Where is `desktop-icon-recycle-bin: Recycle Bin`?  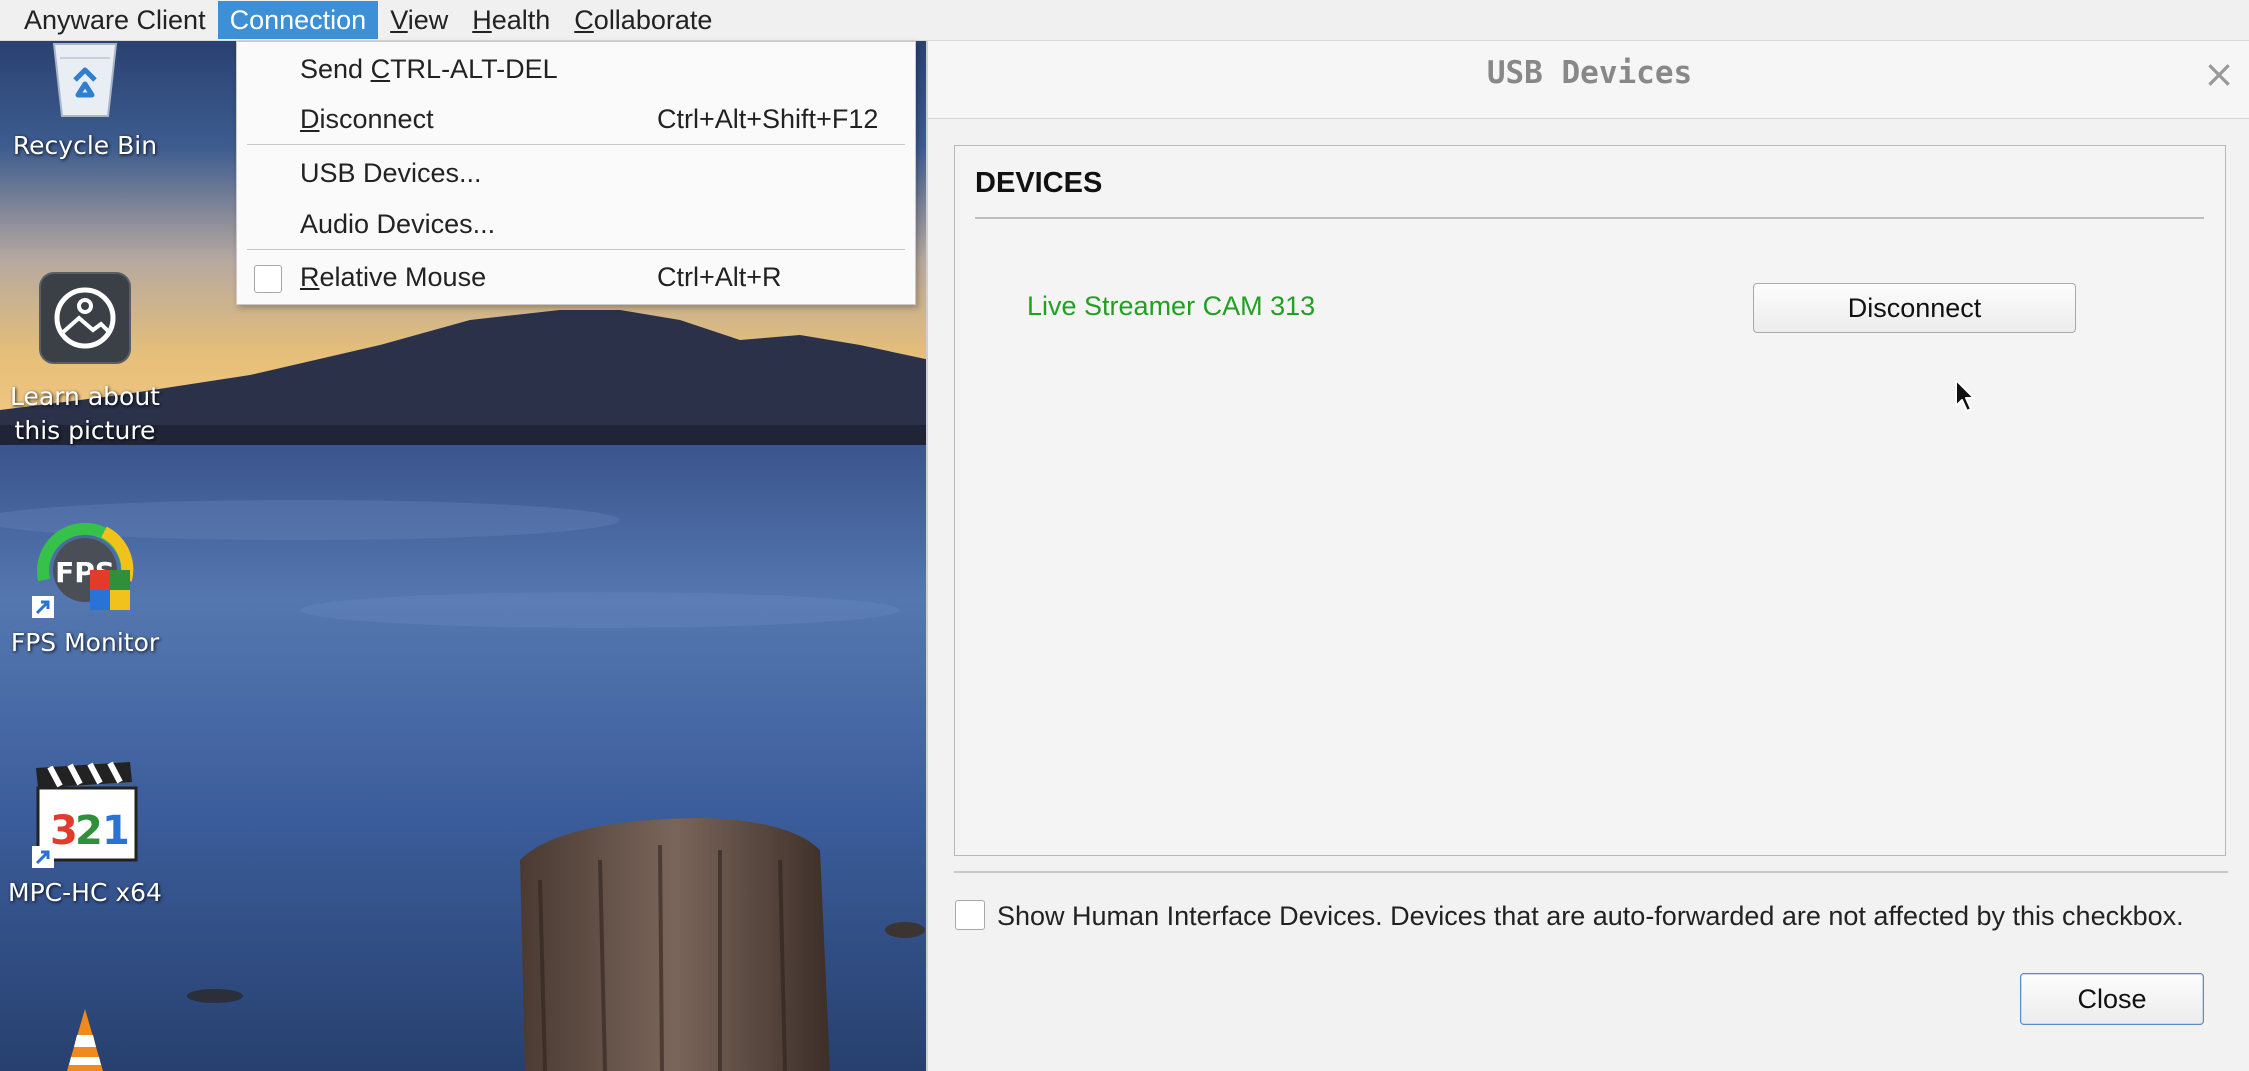
desktop-icon-recycle-bin: Recycle Bin is located at coordinates (85, 105).